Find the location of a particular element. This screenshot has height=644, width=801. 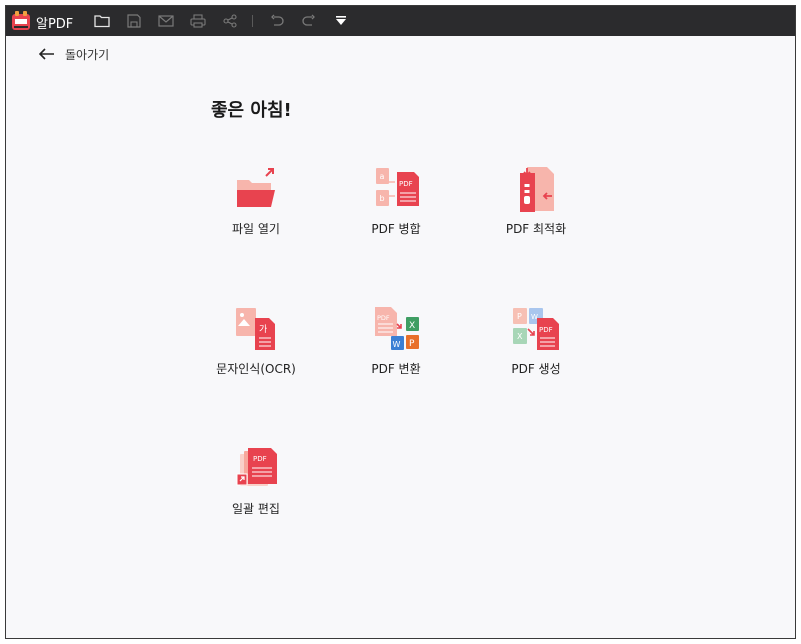

svg-text: 가 is located at coordinates (263, 329).